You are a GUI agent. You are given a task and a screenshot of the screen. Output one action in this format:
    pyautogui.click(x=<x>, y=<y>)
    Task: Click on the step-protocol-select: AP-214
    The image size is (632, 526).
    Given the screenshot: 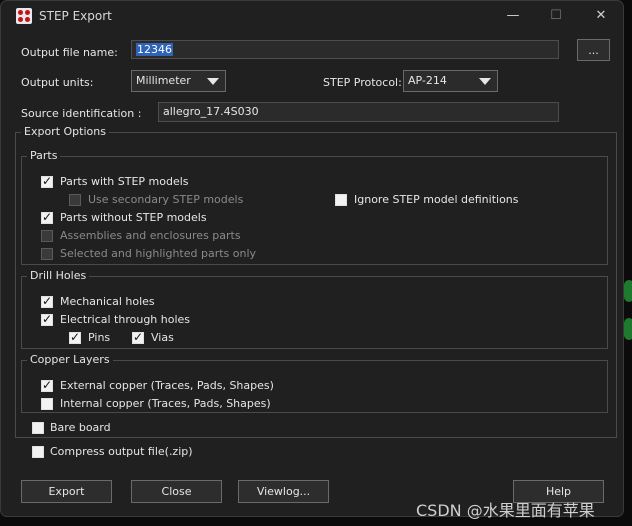 What is the action you would take?
    pyautogui.click(x=450, y=81)
    